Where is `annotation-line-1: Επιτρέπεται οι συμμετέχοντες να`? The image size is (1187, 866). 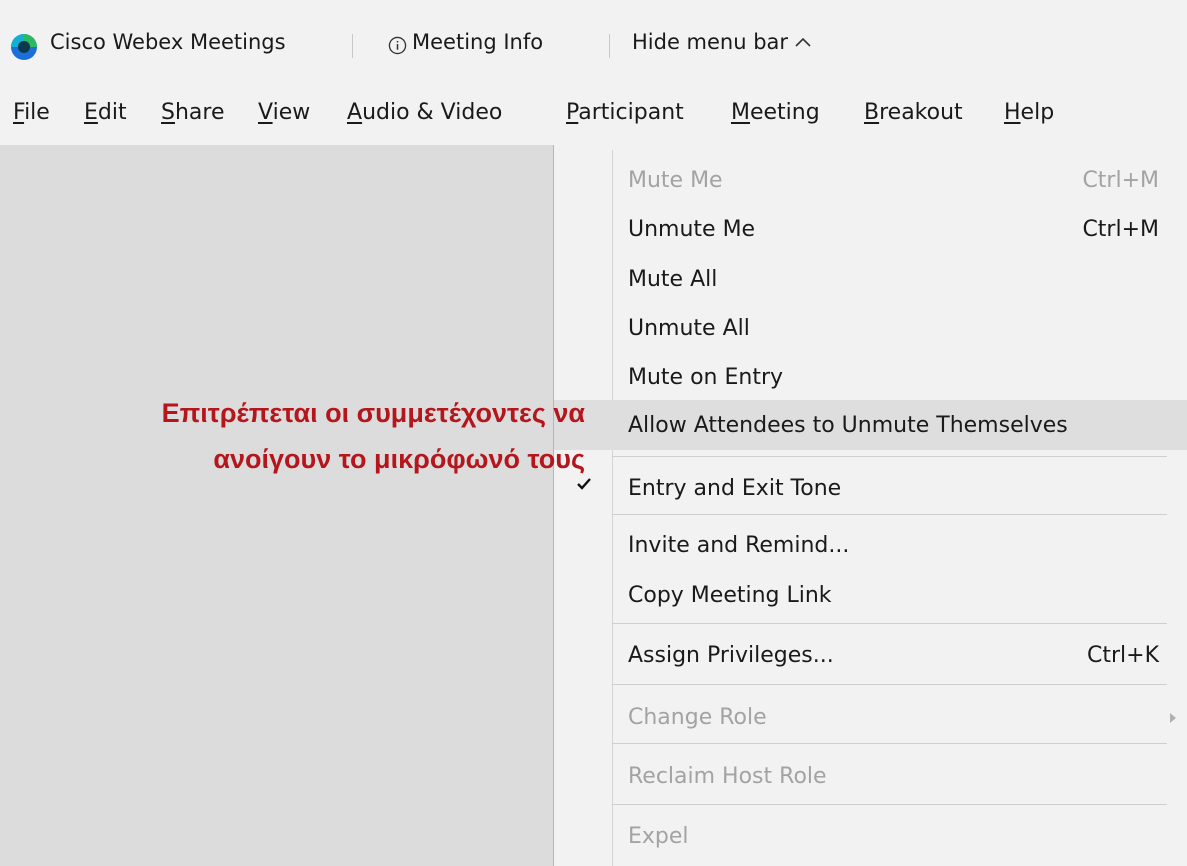 annotation-line-1: Επιτρέπεται οι συμμετέχοντες να is located at coordinates (373, 413).